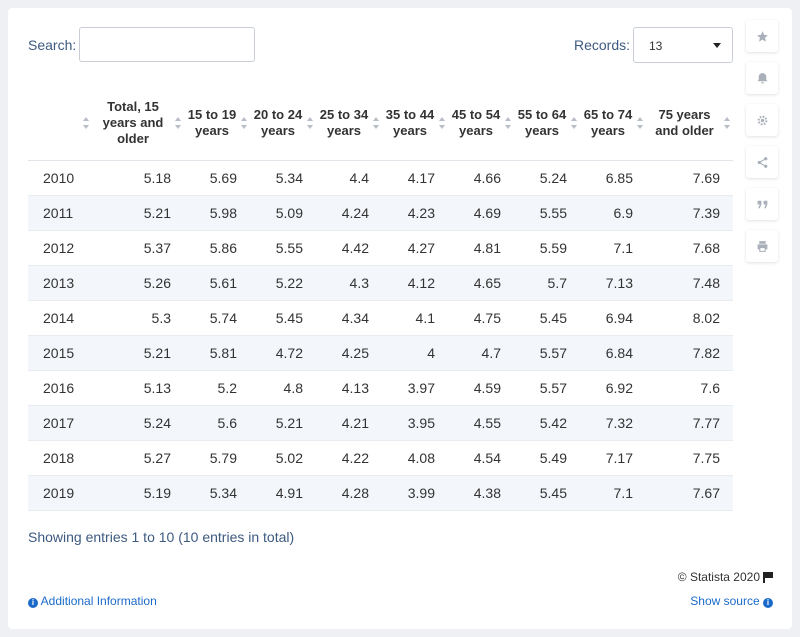 This screenshot has height=637, width=800. I want to click on row-year-cell: 2015, so click(60, 353).